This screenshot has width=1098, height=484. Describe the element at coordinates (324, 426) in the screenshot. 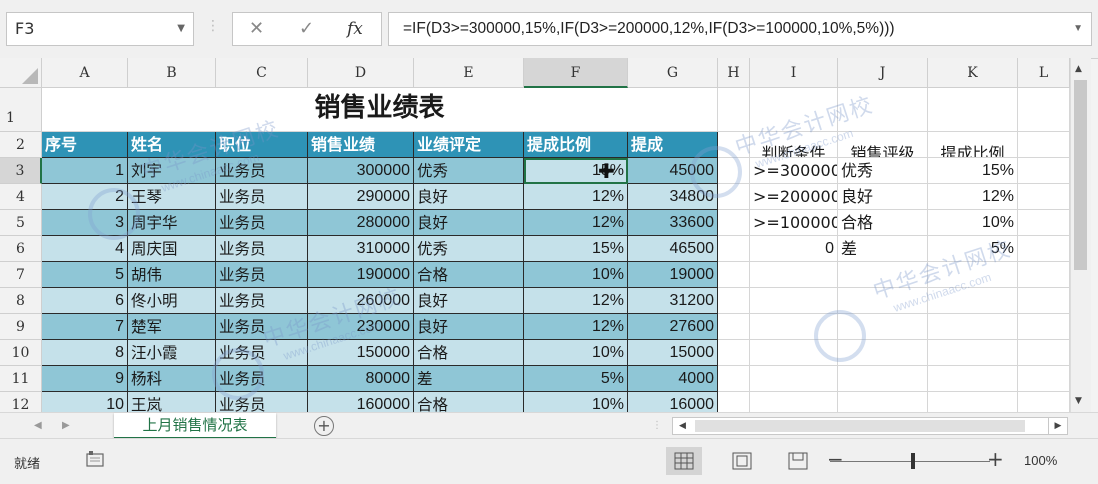

I see `add-sheet-icon: +` at that location.